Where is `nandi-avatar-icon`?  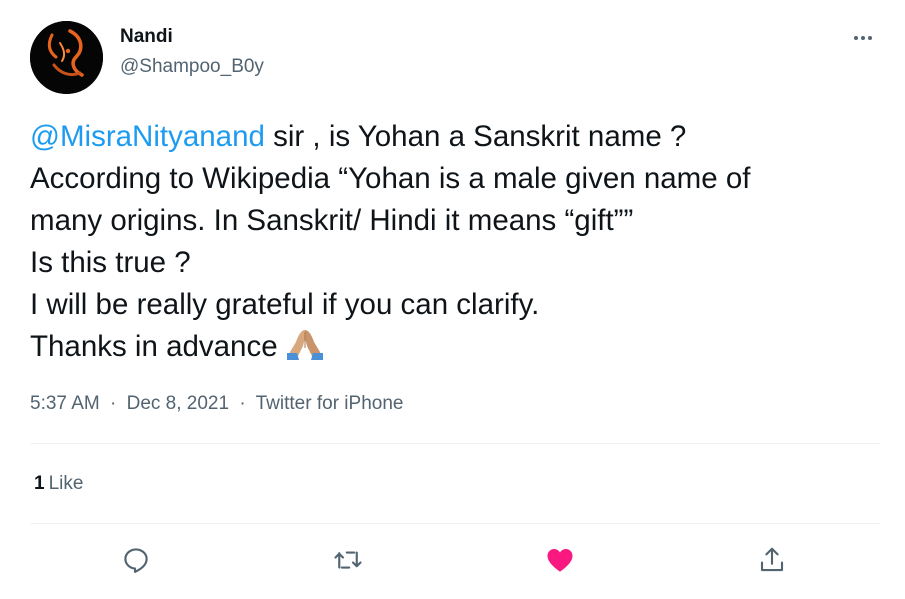 nandi-avatar-icon is located at coordinates (66, 57).